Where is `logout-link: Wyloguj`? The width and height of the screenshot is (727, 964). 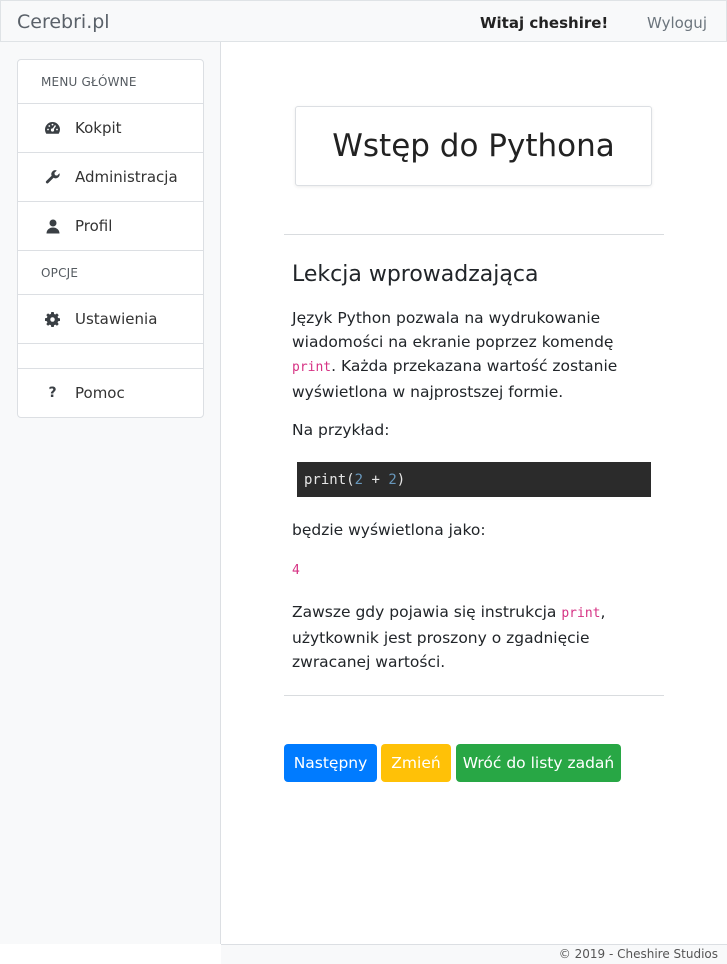
logout-link: Wyloguj is located at coordinates (677, 23).